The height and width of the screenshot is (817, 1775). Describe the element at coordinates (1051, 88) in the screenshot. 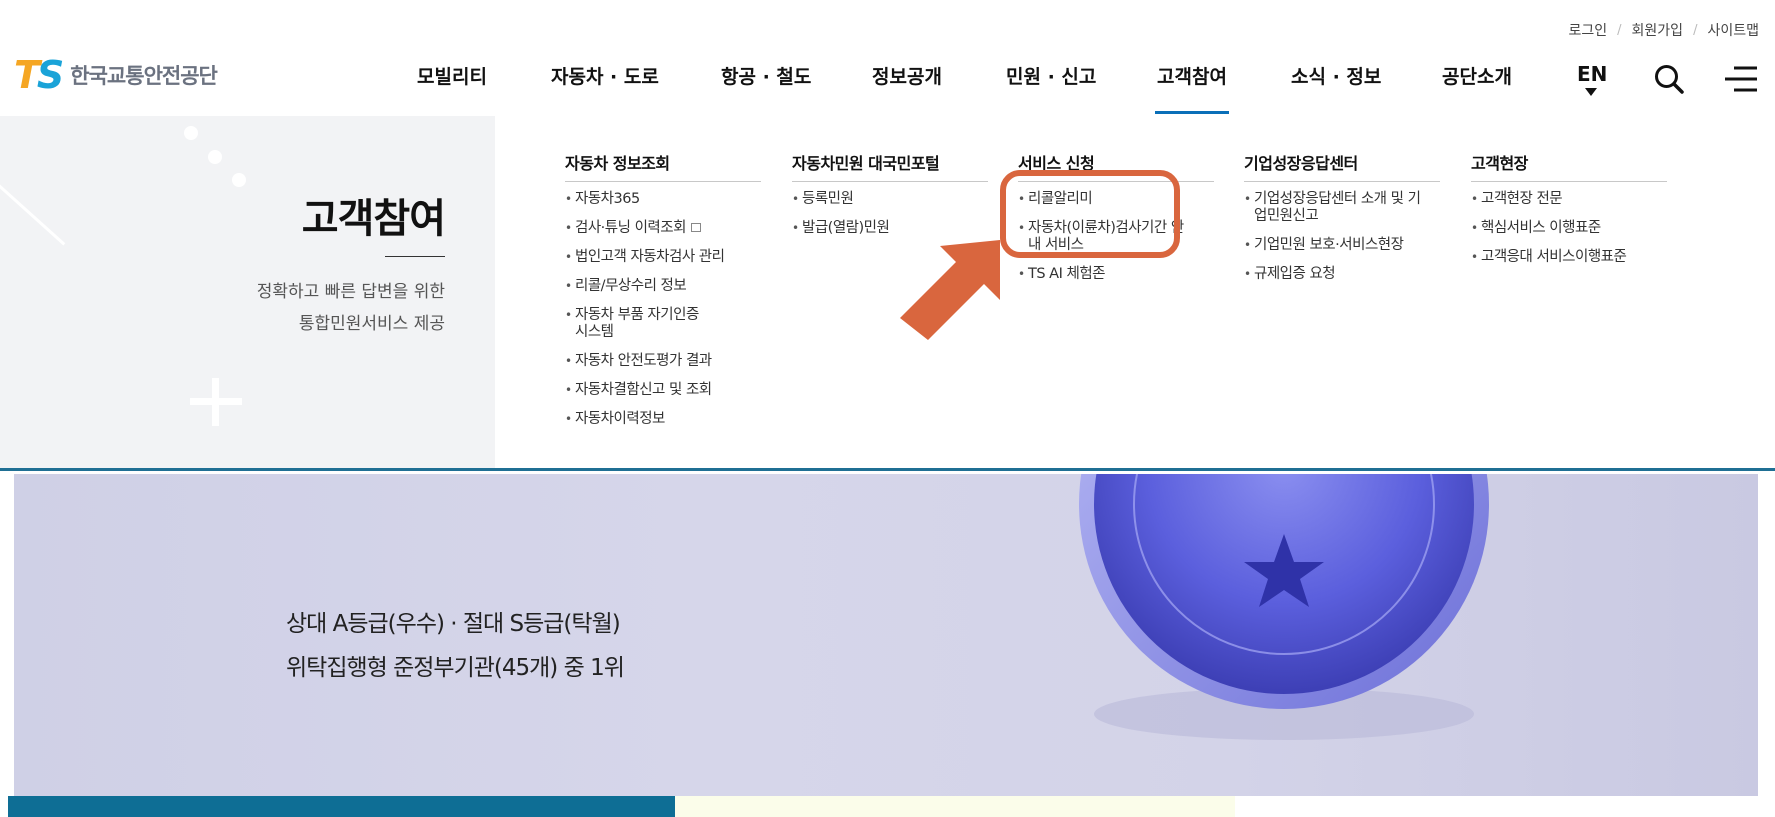

I see `nav-civil-report: 민원 · 신고` at that location.